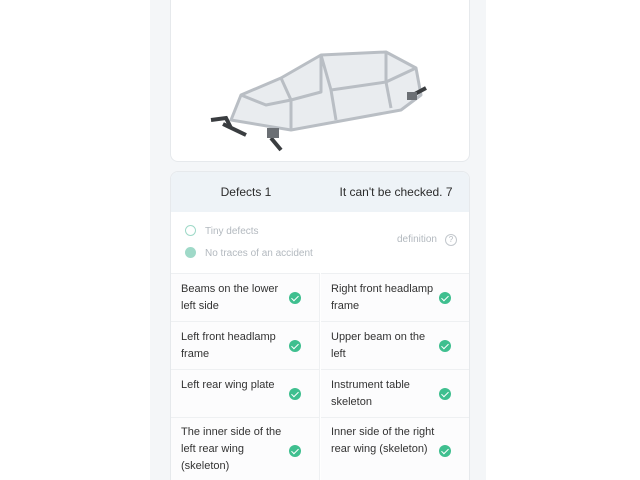 This screenshot has width=640, height=480. I want to click on legend-no-traces: No traces of an accident, so click(249, 254).